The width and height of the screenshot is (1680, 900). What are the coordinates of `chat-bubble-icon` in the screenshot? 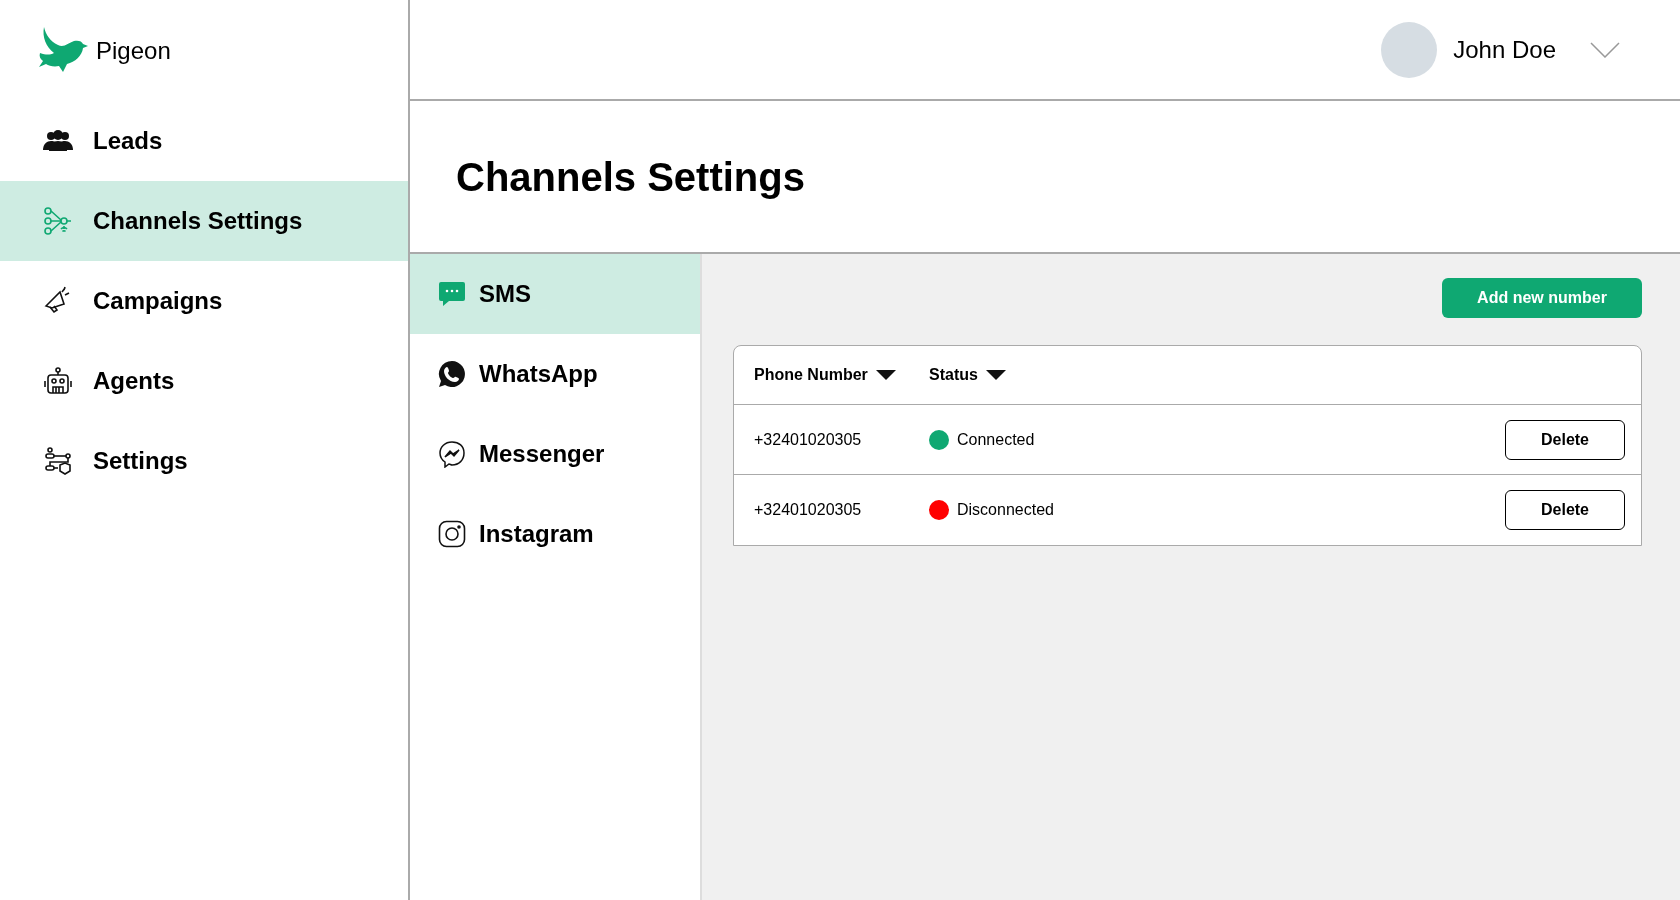 It's located at (452, 294).